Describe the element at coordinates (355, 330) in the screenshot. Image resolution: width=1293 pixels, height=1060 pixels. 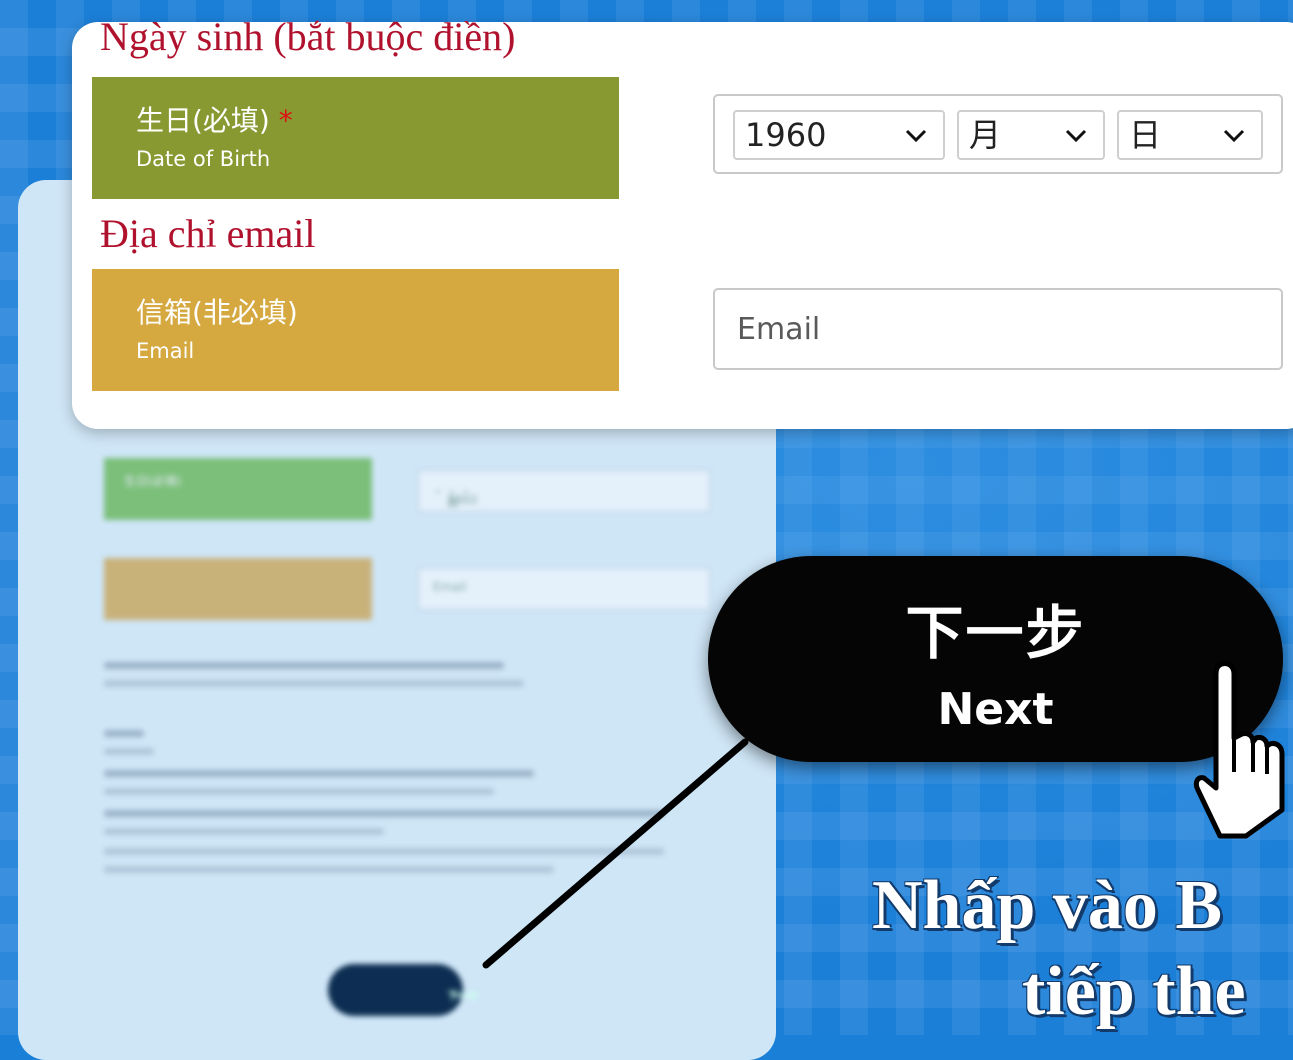
I see `email-label-box: 信箱(非必填) Email` at that location.